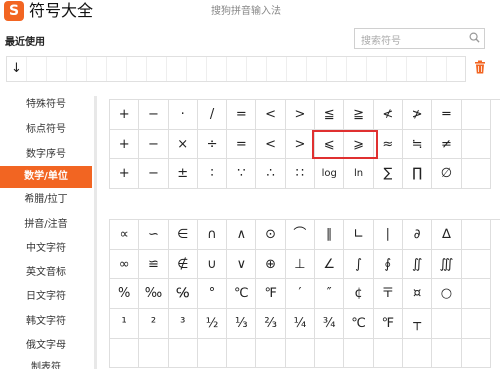  I want to click on symbol-cell: ∷, so click(300, 174).